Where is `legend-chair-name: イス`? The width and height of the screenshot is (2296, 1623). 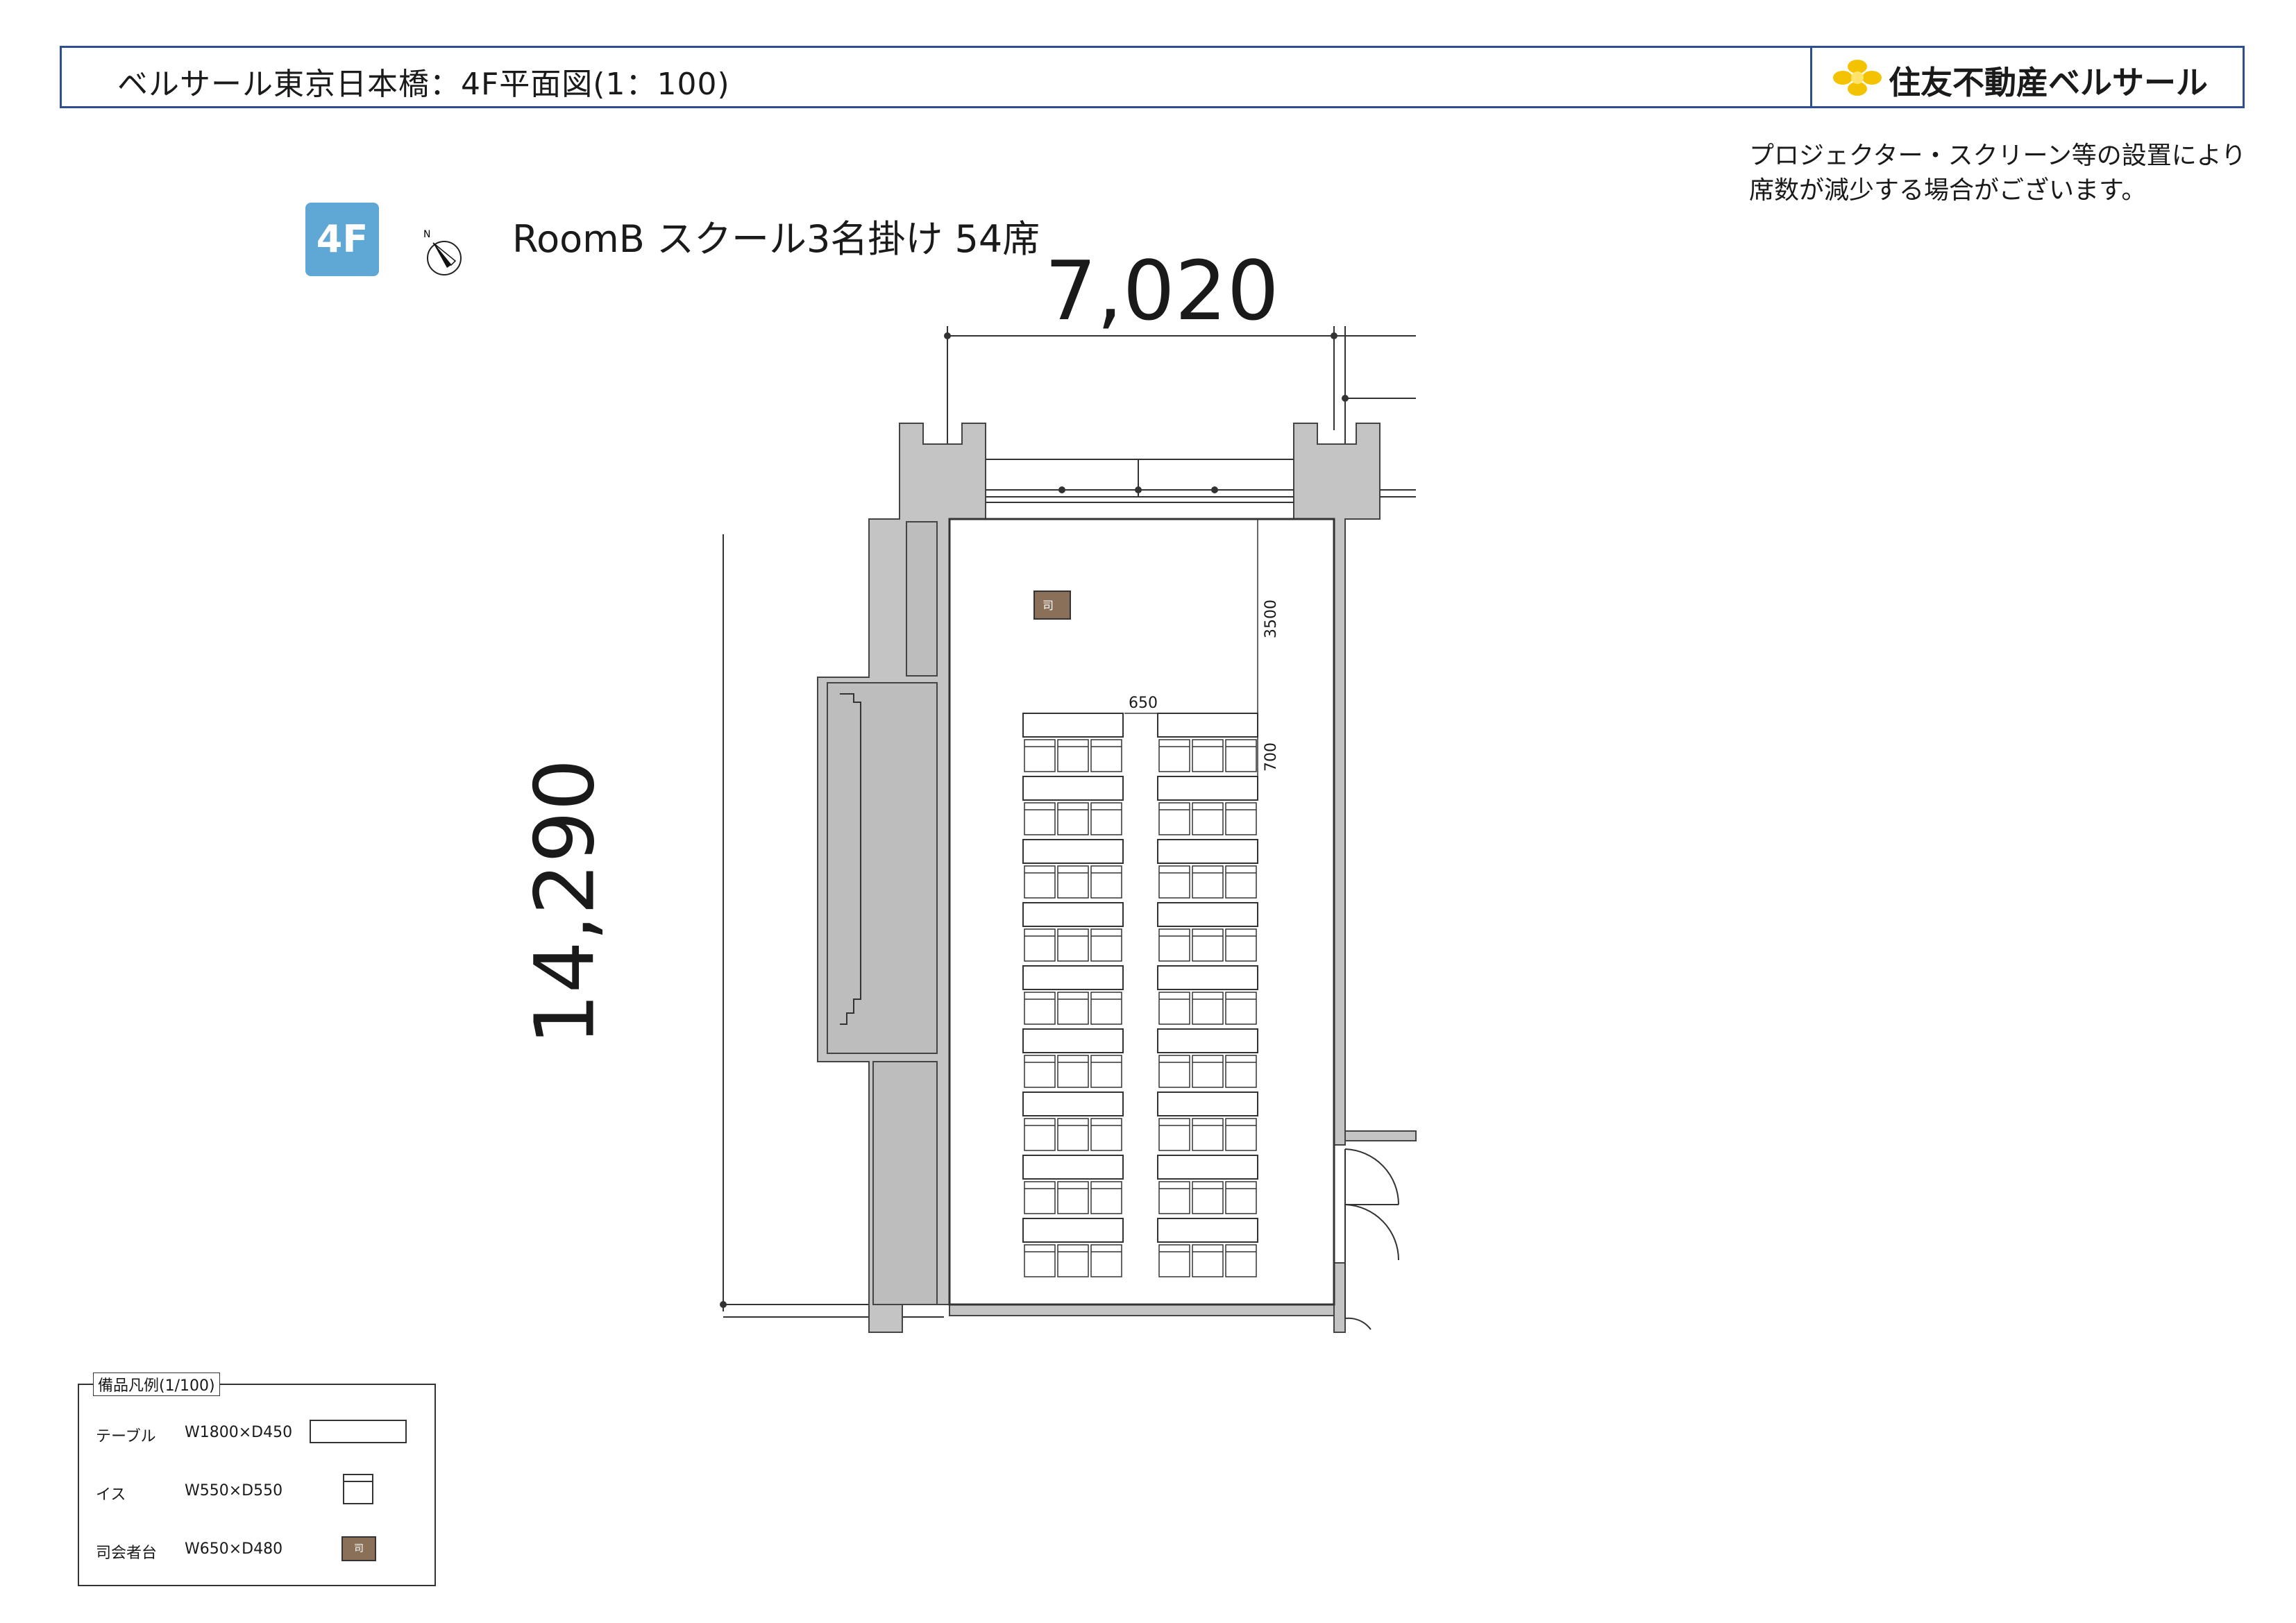
legend-chair-name: イス is located at coordinates (111, 1495).